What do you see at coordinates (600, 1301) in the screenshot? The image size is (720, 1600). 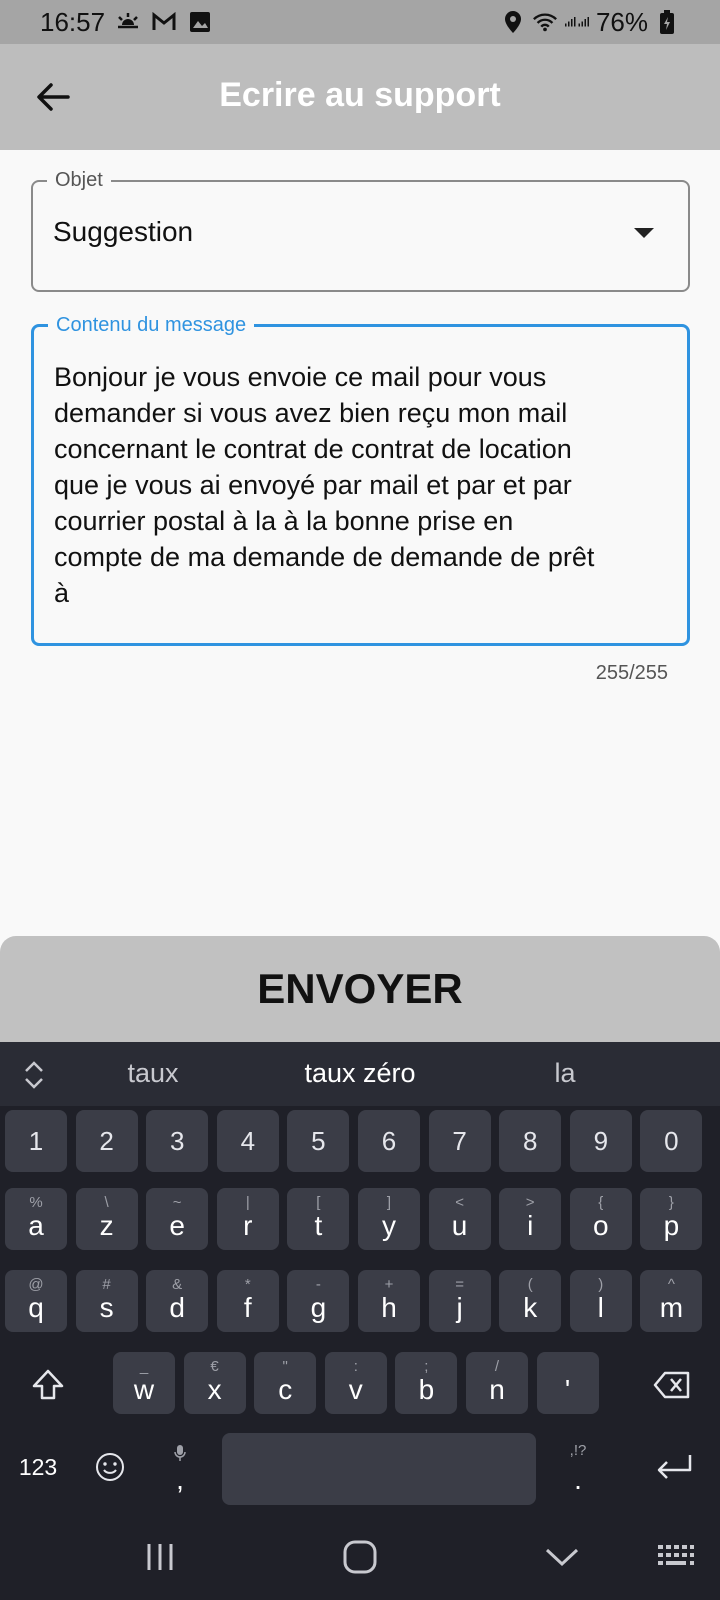 I see `key-l: ) l` at bounding box center [600, 1301].